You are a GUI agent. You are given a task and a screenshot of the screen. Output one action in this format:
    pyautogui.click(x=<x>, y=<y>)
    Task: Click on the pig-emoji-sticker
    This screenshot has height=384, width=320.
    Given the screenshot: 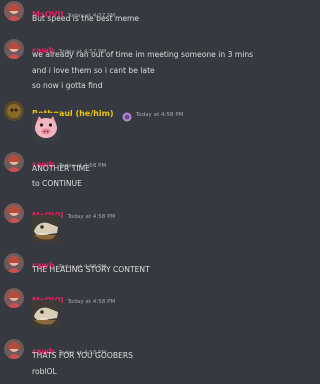 What is the action you would take?
    pyautogui.click(x=46, y=127)
    